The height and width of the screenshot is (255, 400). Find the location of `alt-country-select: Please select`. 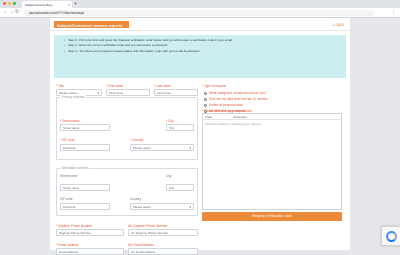

alt-country-select: Please select is located at coordinates (162, 206).